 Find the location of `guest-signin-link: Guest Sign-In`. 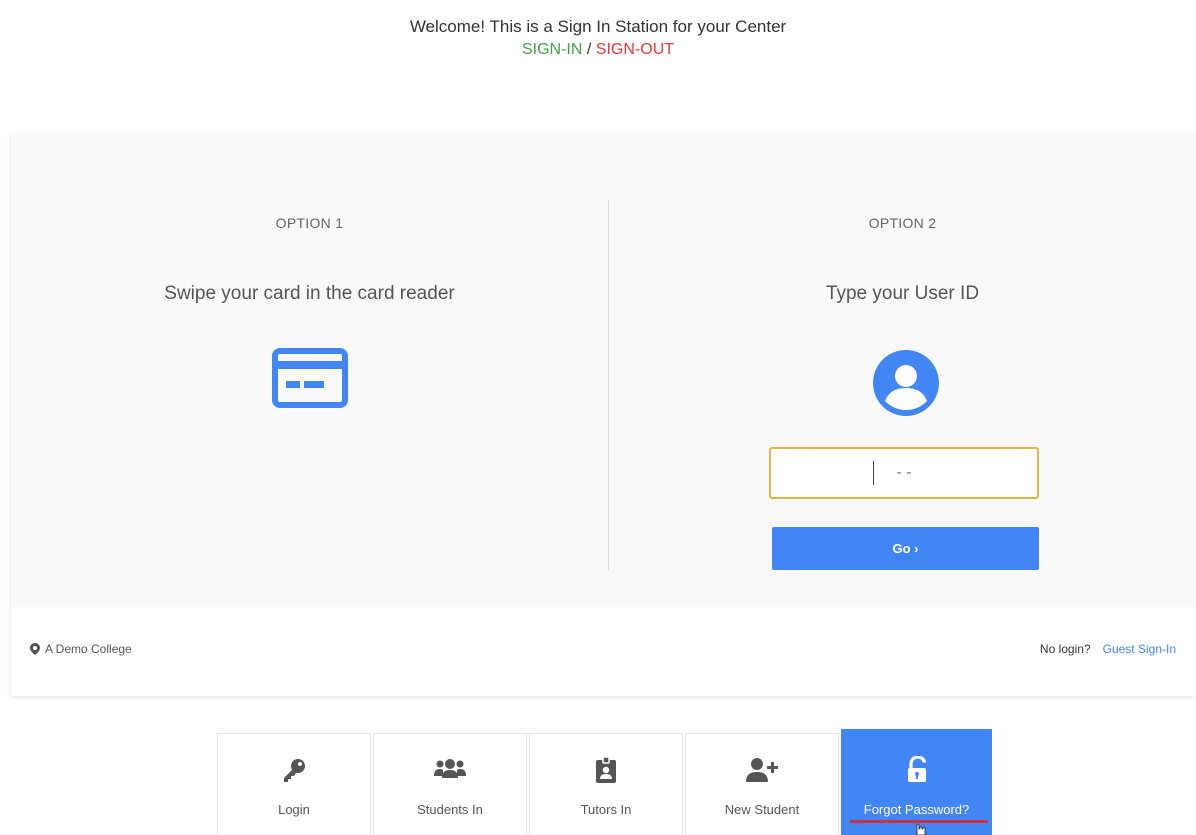

guest-signin-link: Guest Sign-In is located at coordinates (1139, 649).